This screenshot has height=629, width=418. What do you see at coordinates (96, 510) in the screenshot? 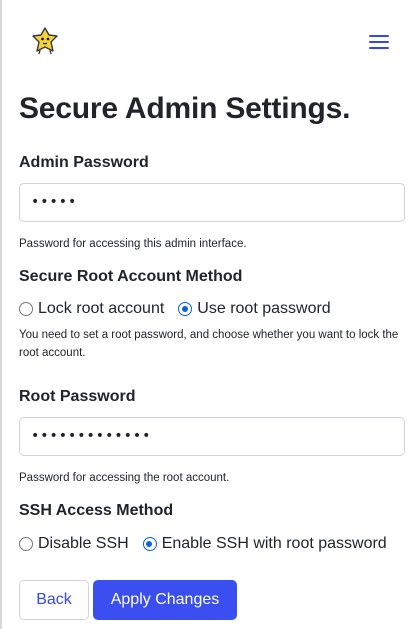
I see `ssh-method-label: SSH Access Method` at bounding box center [96, 510].